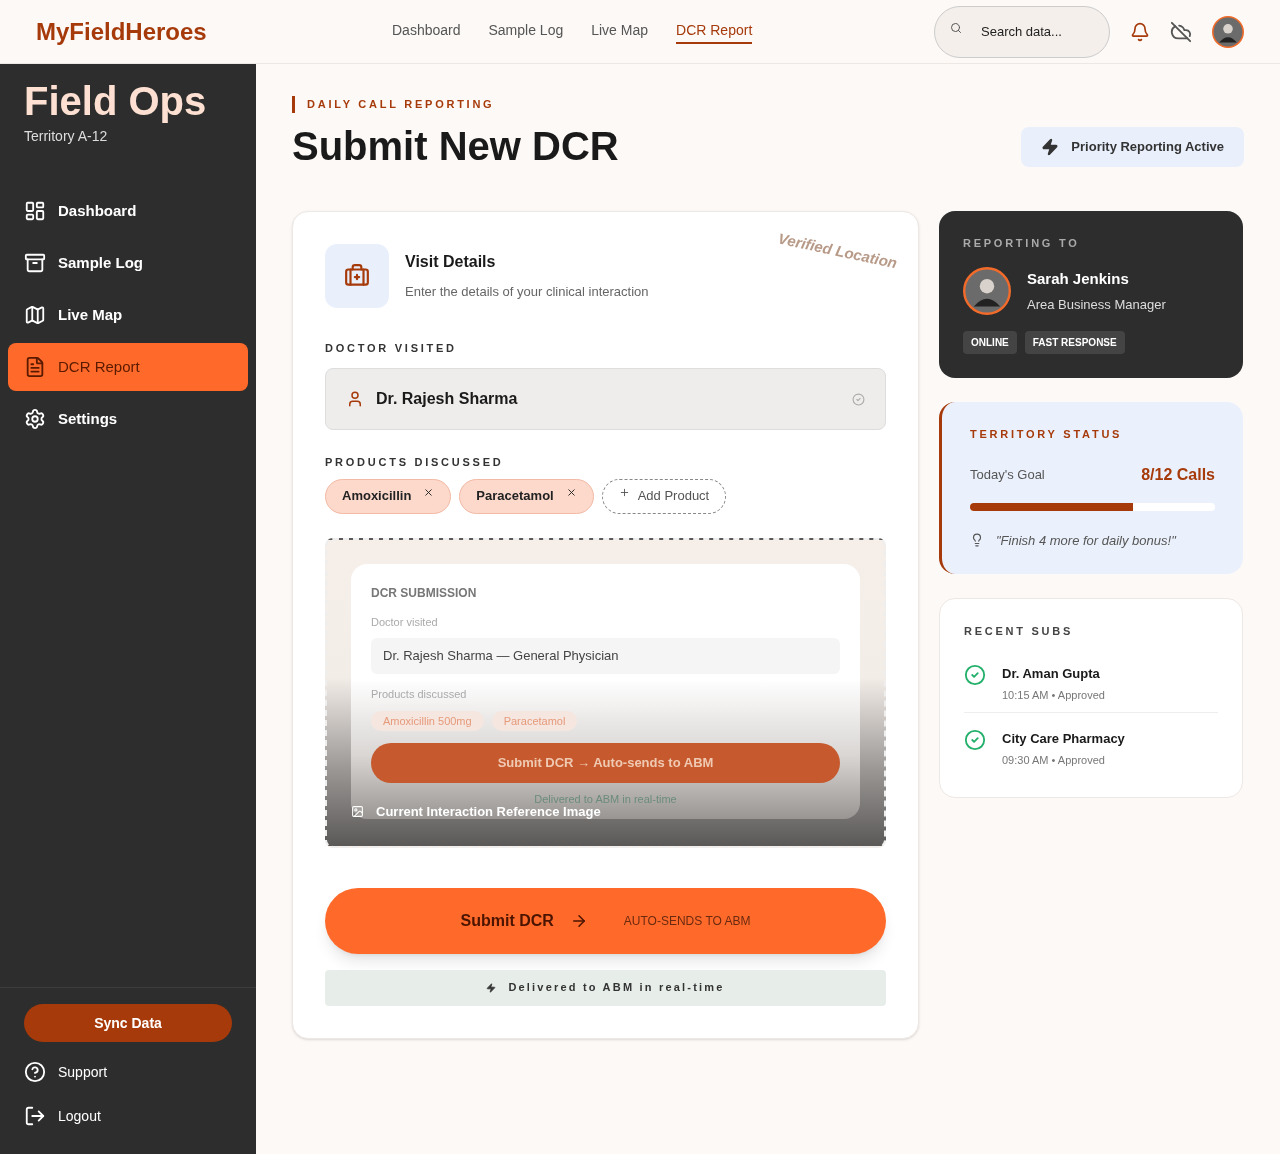  I want to click on card-label: RECENT SUBS, so click(1019, 631).